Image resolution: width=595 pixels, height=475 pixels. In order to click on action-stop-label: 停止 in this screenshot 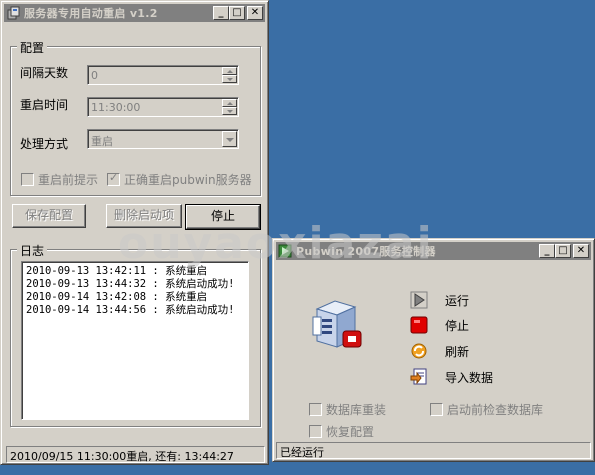, I will do `click(457, 325)`.